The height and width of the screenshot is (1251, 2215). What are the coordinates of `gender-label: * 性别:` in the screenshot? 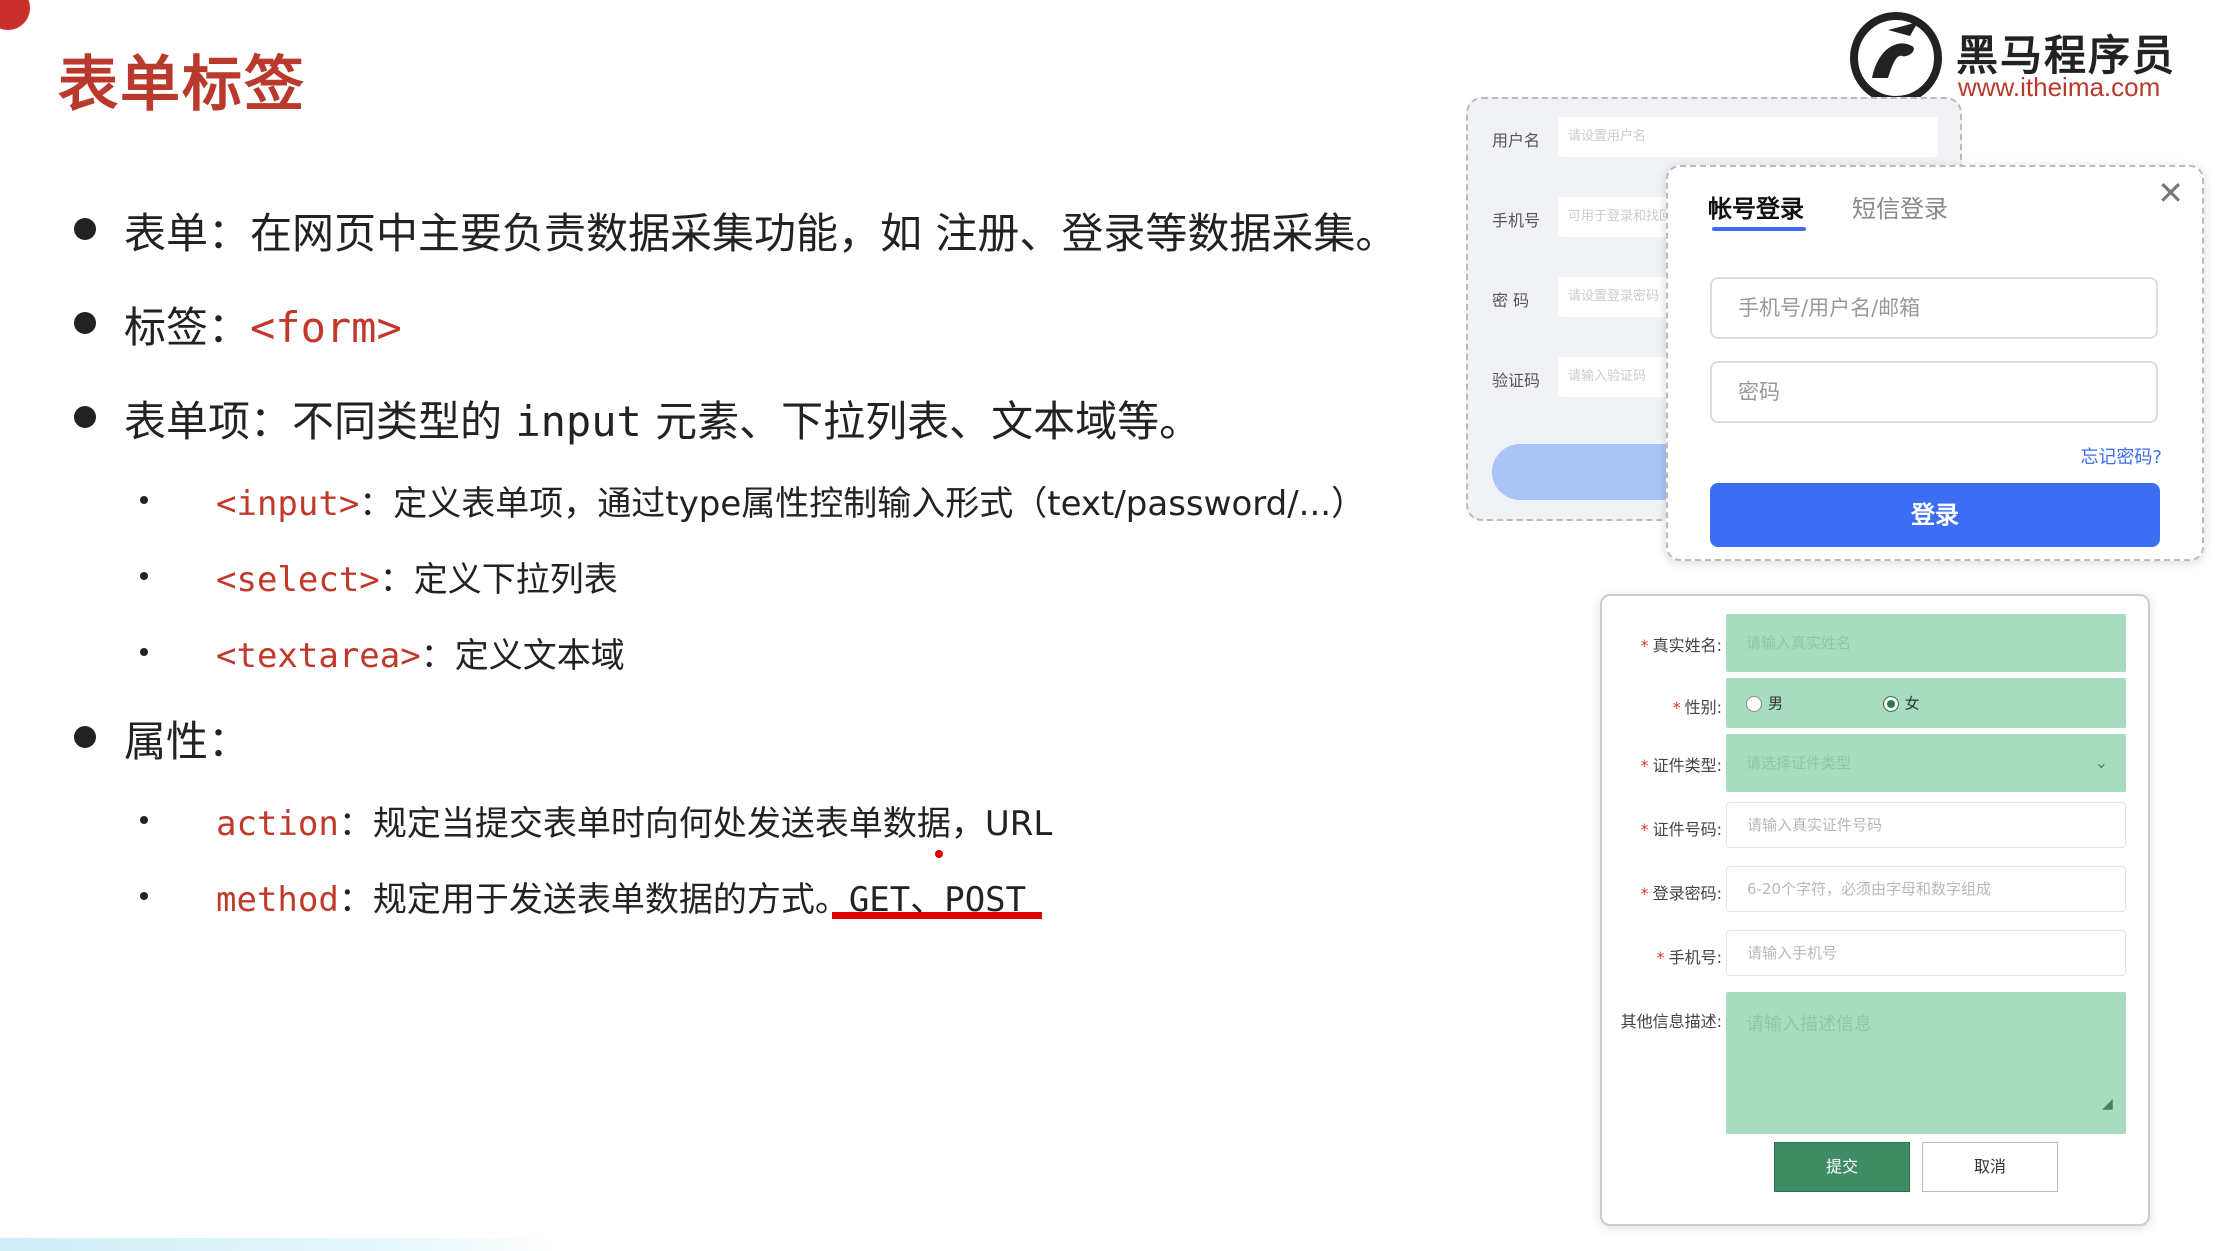 It's located at (1697, 707).